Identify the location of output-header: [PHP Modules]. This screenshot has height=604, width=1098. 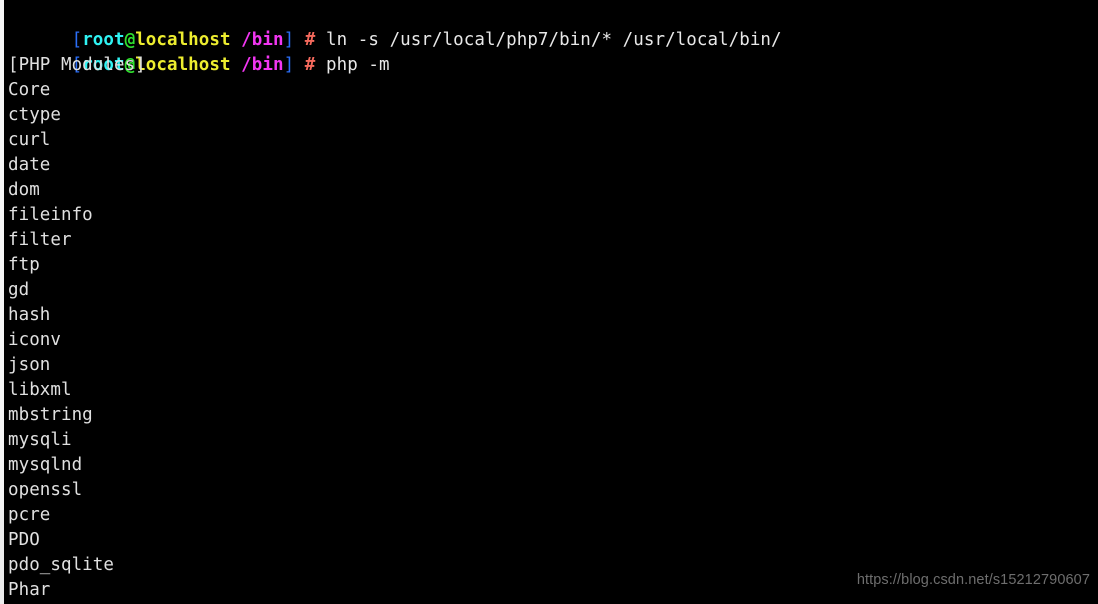
(77, 65).